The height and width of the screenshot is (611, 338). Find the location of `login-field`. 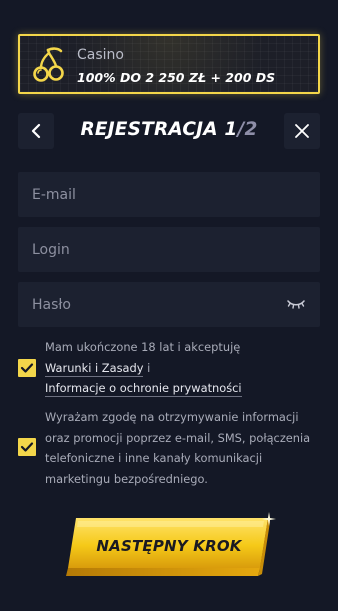

login-field is located at coordinates (169, 249).